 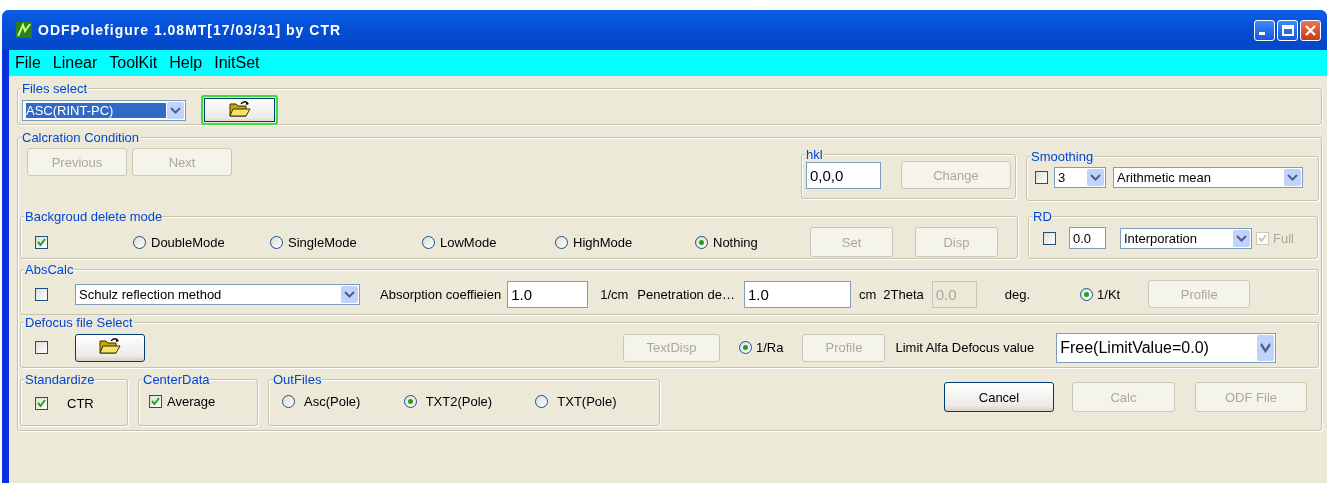 I want to click on close-icon, so click(x=1310, y=30).